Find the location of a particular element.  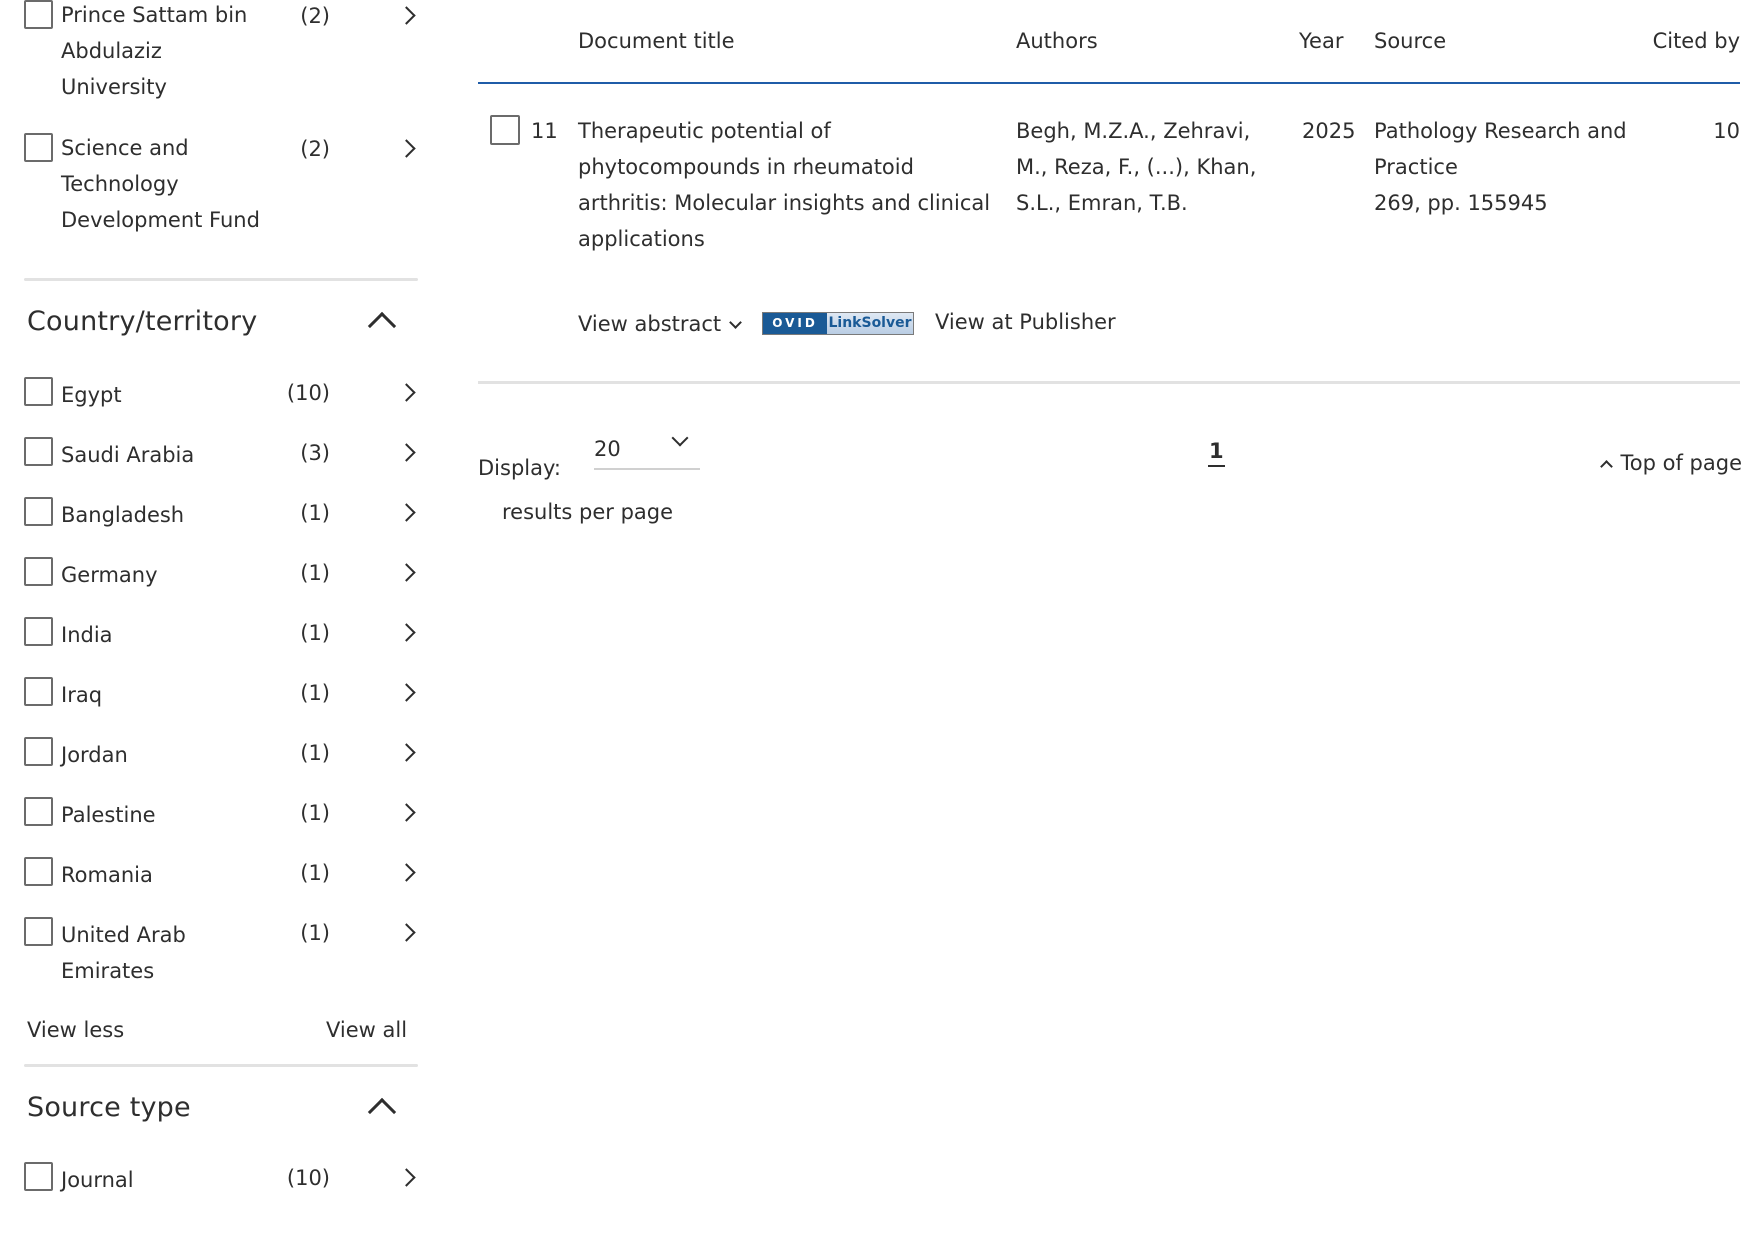

facet-label: Saudi Arabia is located at coordinates (128, 455).